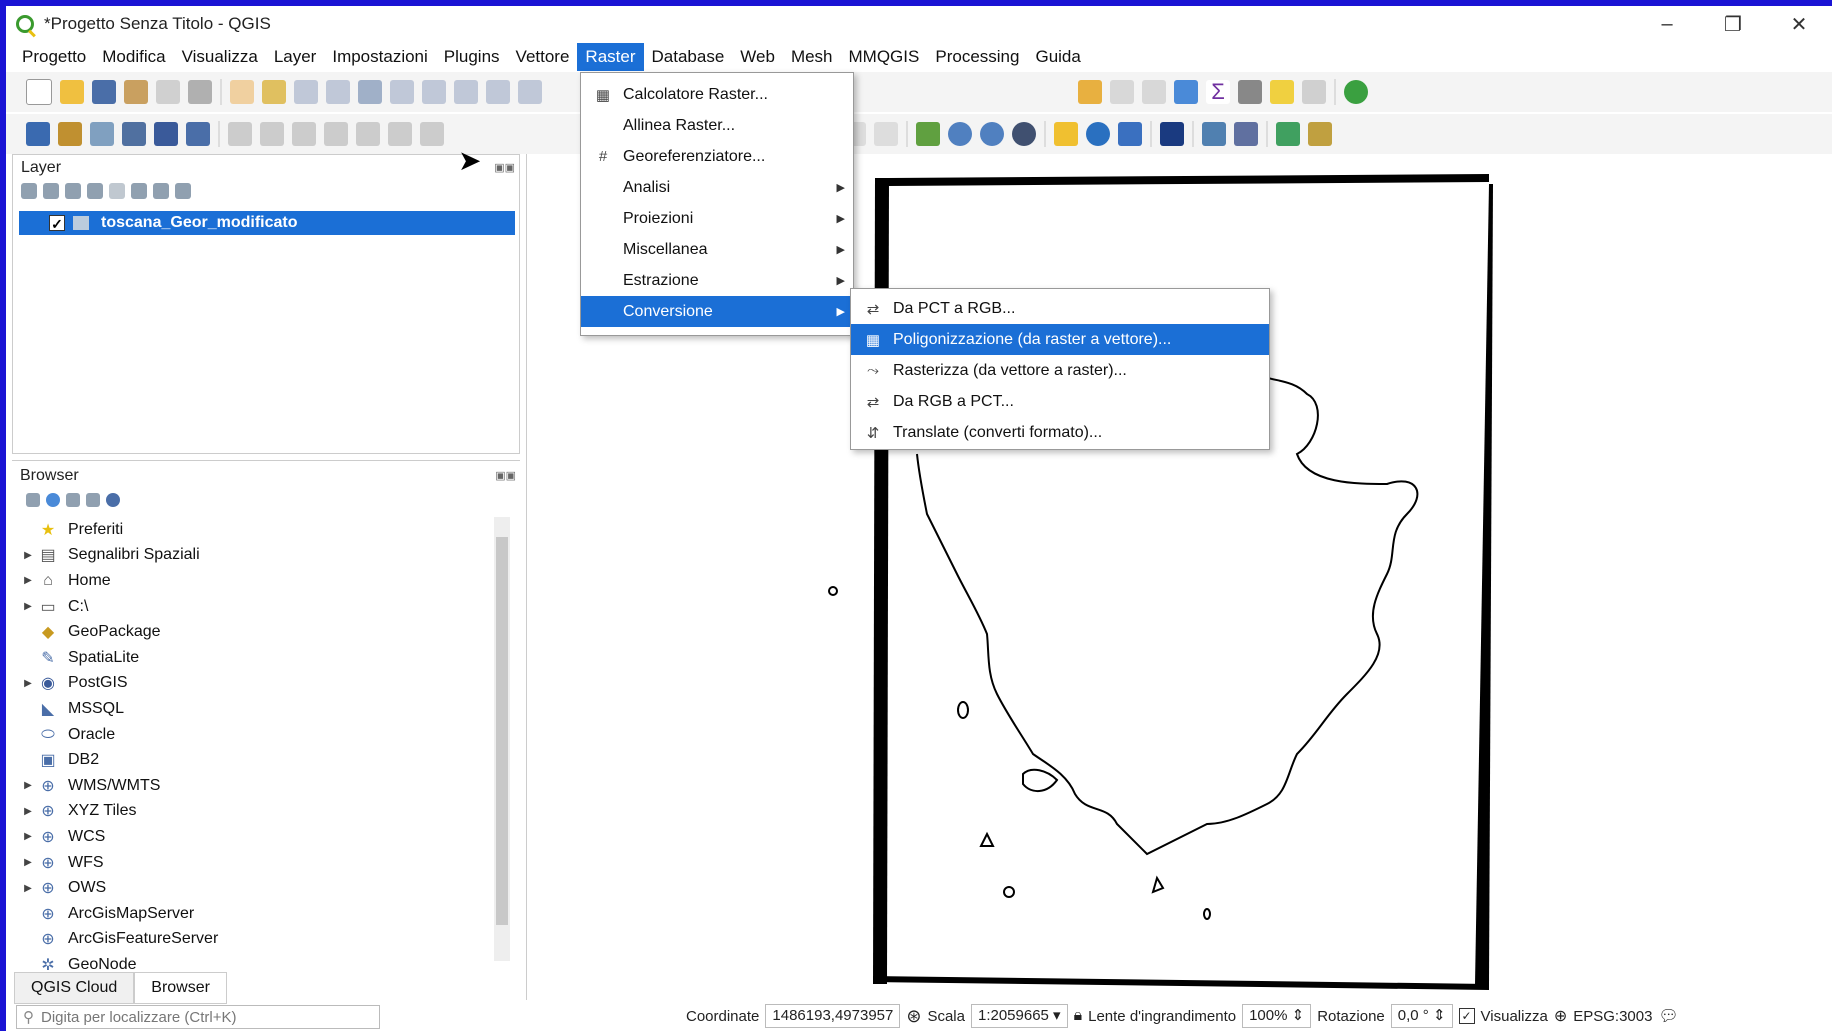  I want to click on add-group-icon, so click(51, 191).